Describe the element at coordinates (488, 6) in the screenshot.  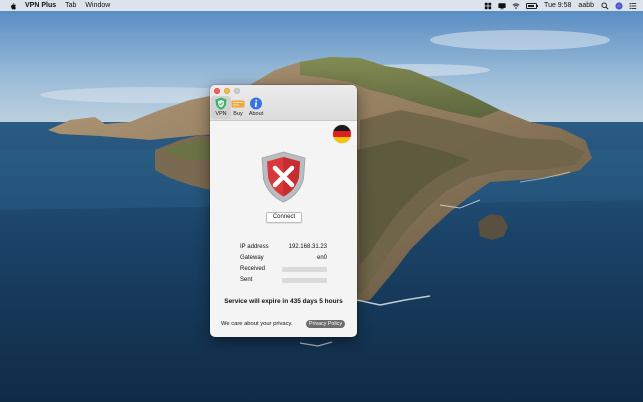
I see `grid-icon` at that location.